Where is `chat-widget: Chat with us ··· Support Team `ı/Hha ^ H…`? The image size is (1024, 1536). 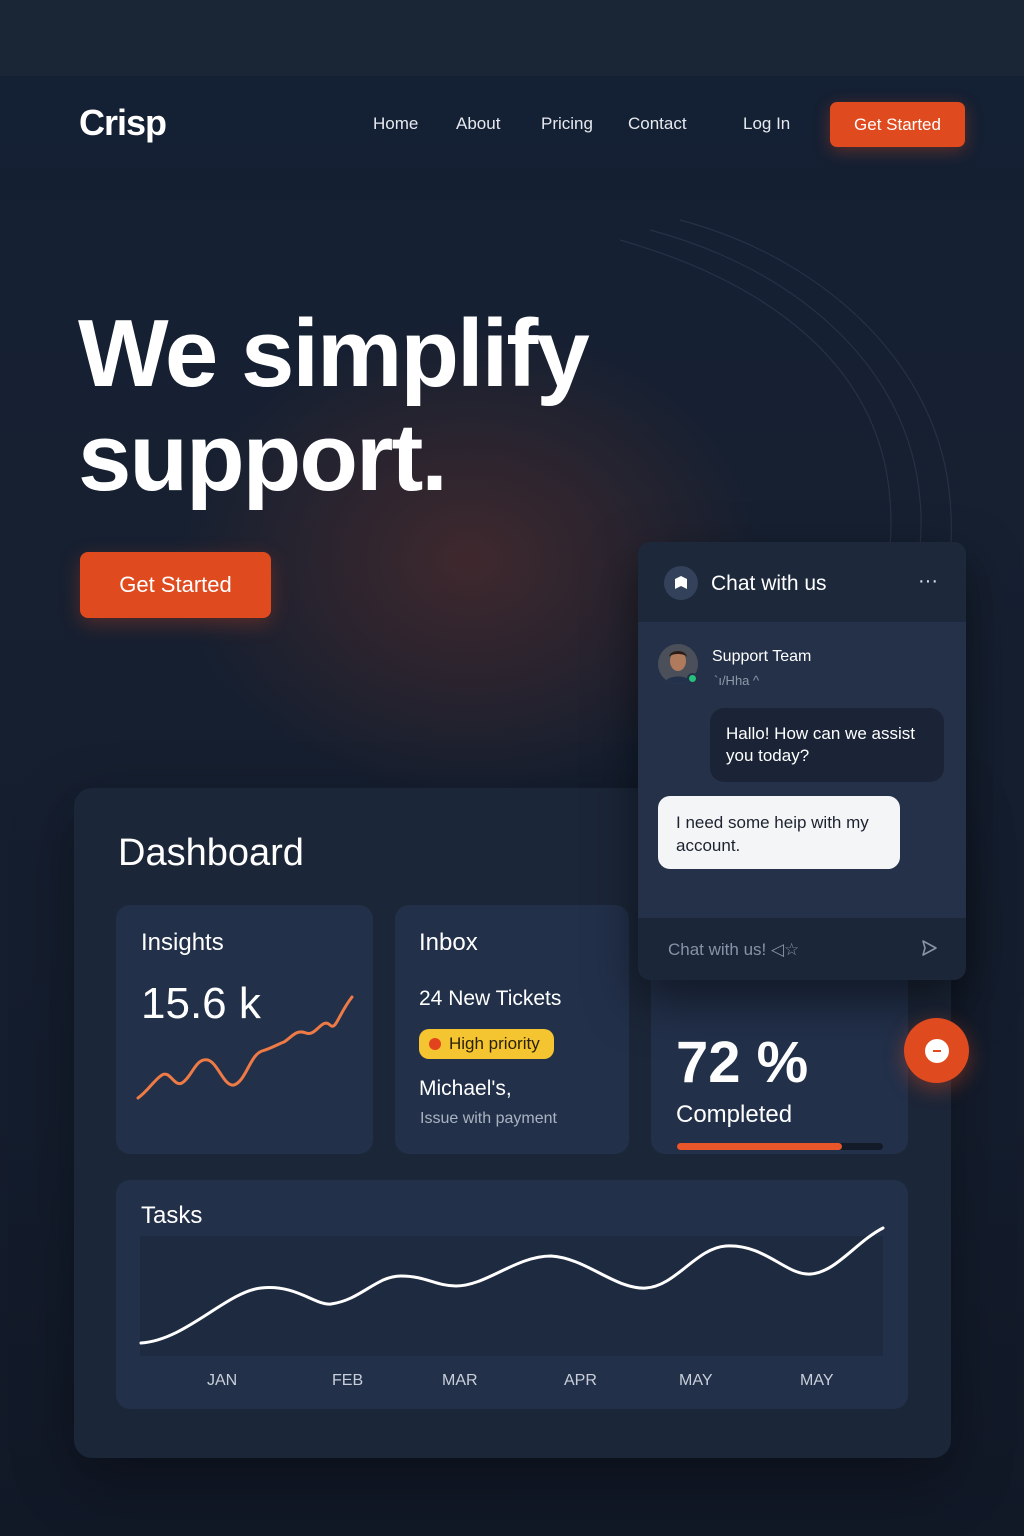 chat-widget: Chat with us ··· Support Team `ı/Hha ^ H… is located at coordinates (802, 761).